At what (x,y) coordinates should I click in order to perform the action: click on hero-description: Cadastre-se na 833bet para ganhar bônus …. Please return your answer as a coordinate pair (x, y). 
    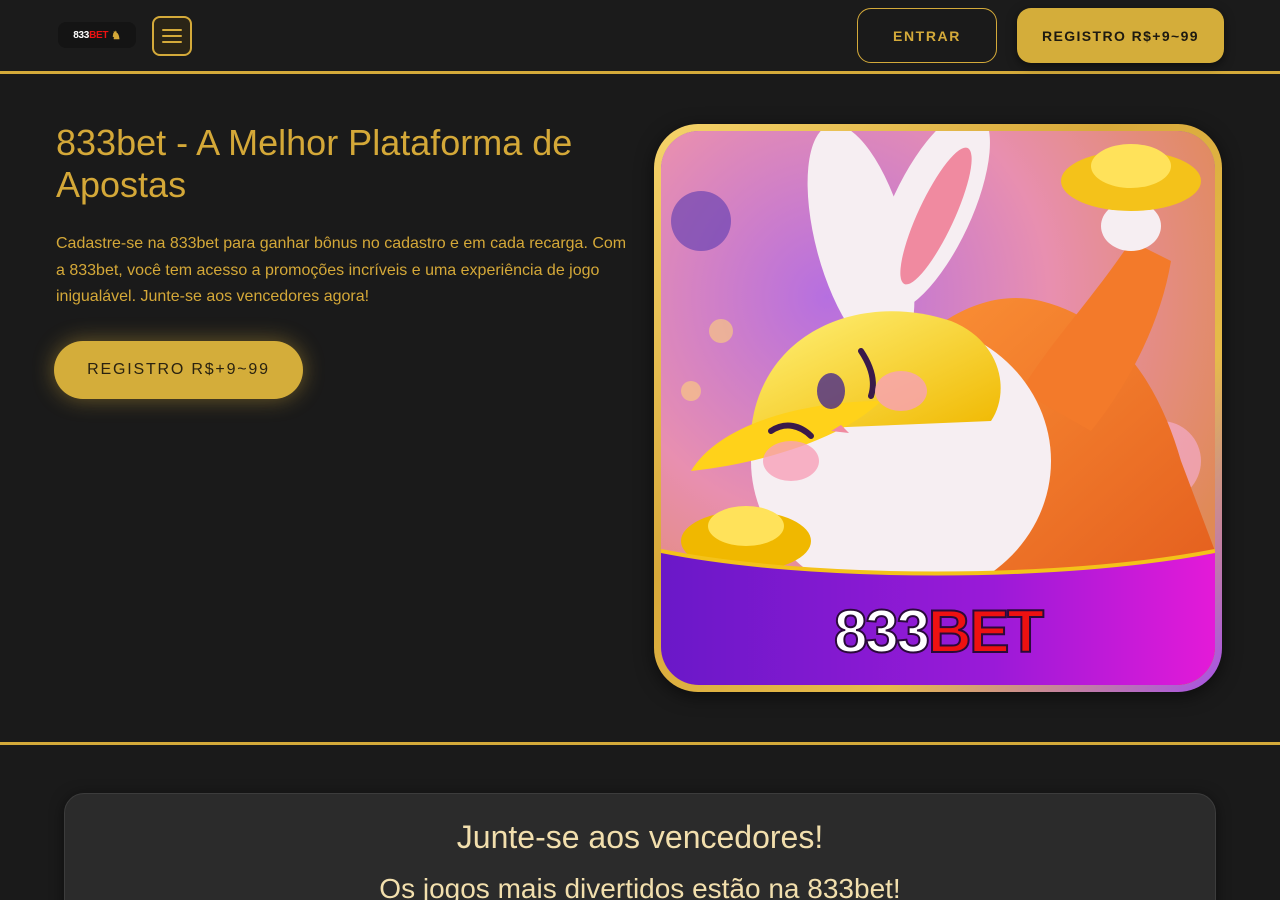
    Looking at the image, I should click on (341, 270).